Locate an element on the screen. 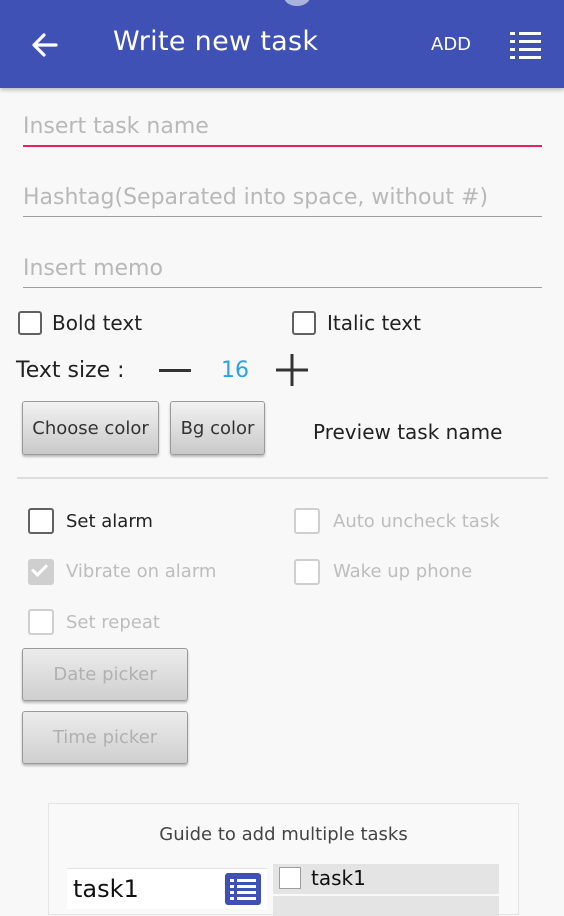  bold-checkbox is located at coordinates (30, 323).